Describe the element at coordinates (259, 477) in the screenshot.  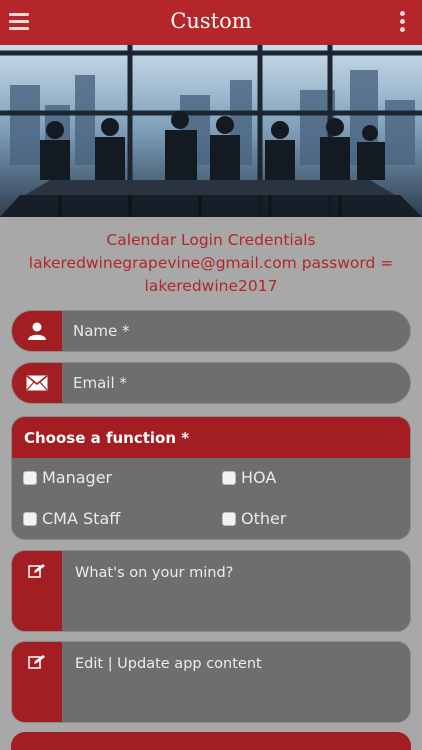
I see `option-label: HOA` at that location.